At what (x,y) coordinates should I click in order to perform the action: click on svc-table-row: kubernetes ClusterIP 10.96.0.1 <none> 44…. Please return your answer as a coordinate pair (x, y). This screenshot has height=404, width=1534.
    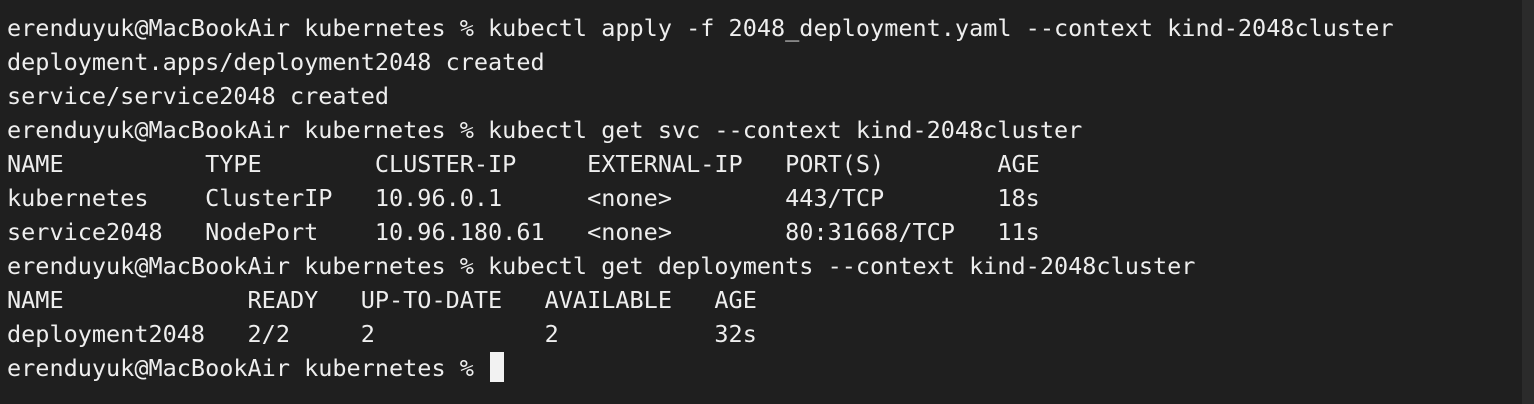
    Looking at the image, I should click on (523, 198).